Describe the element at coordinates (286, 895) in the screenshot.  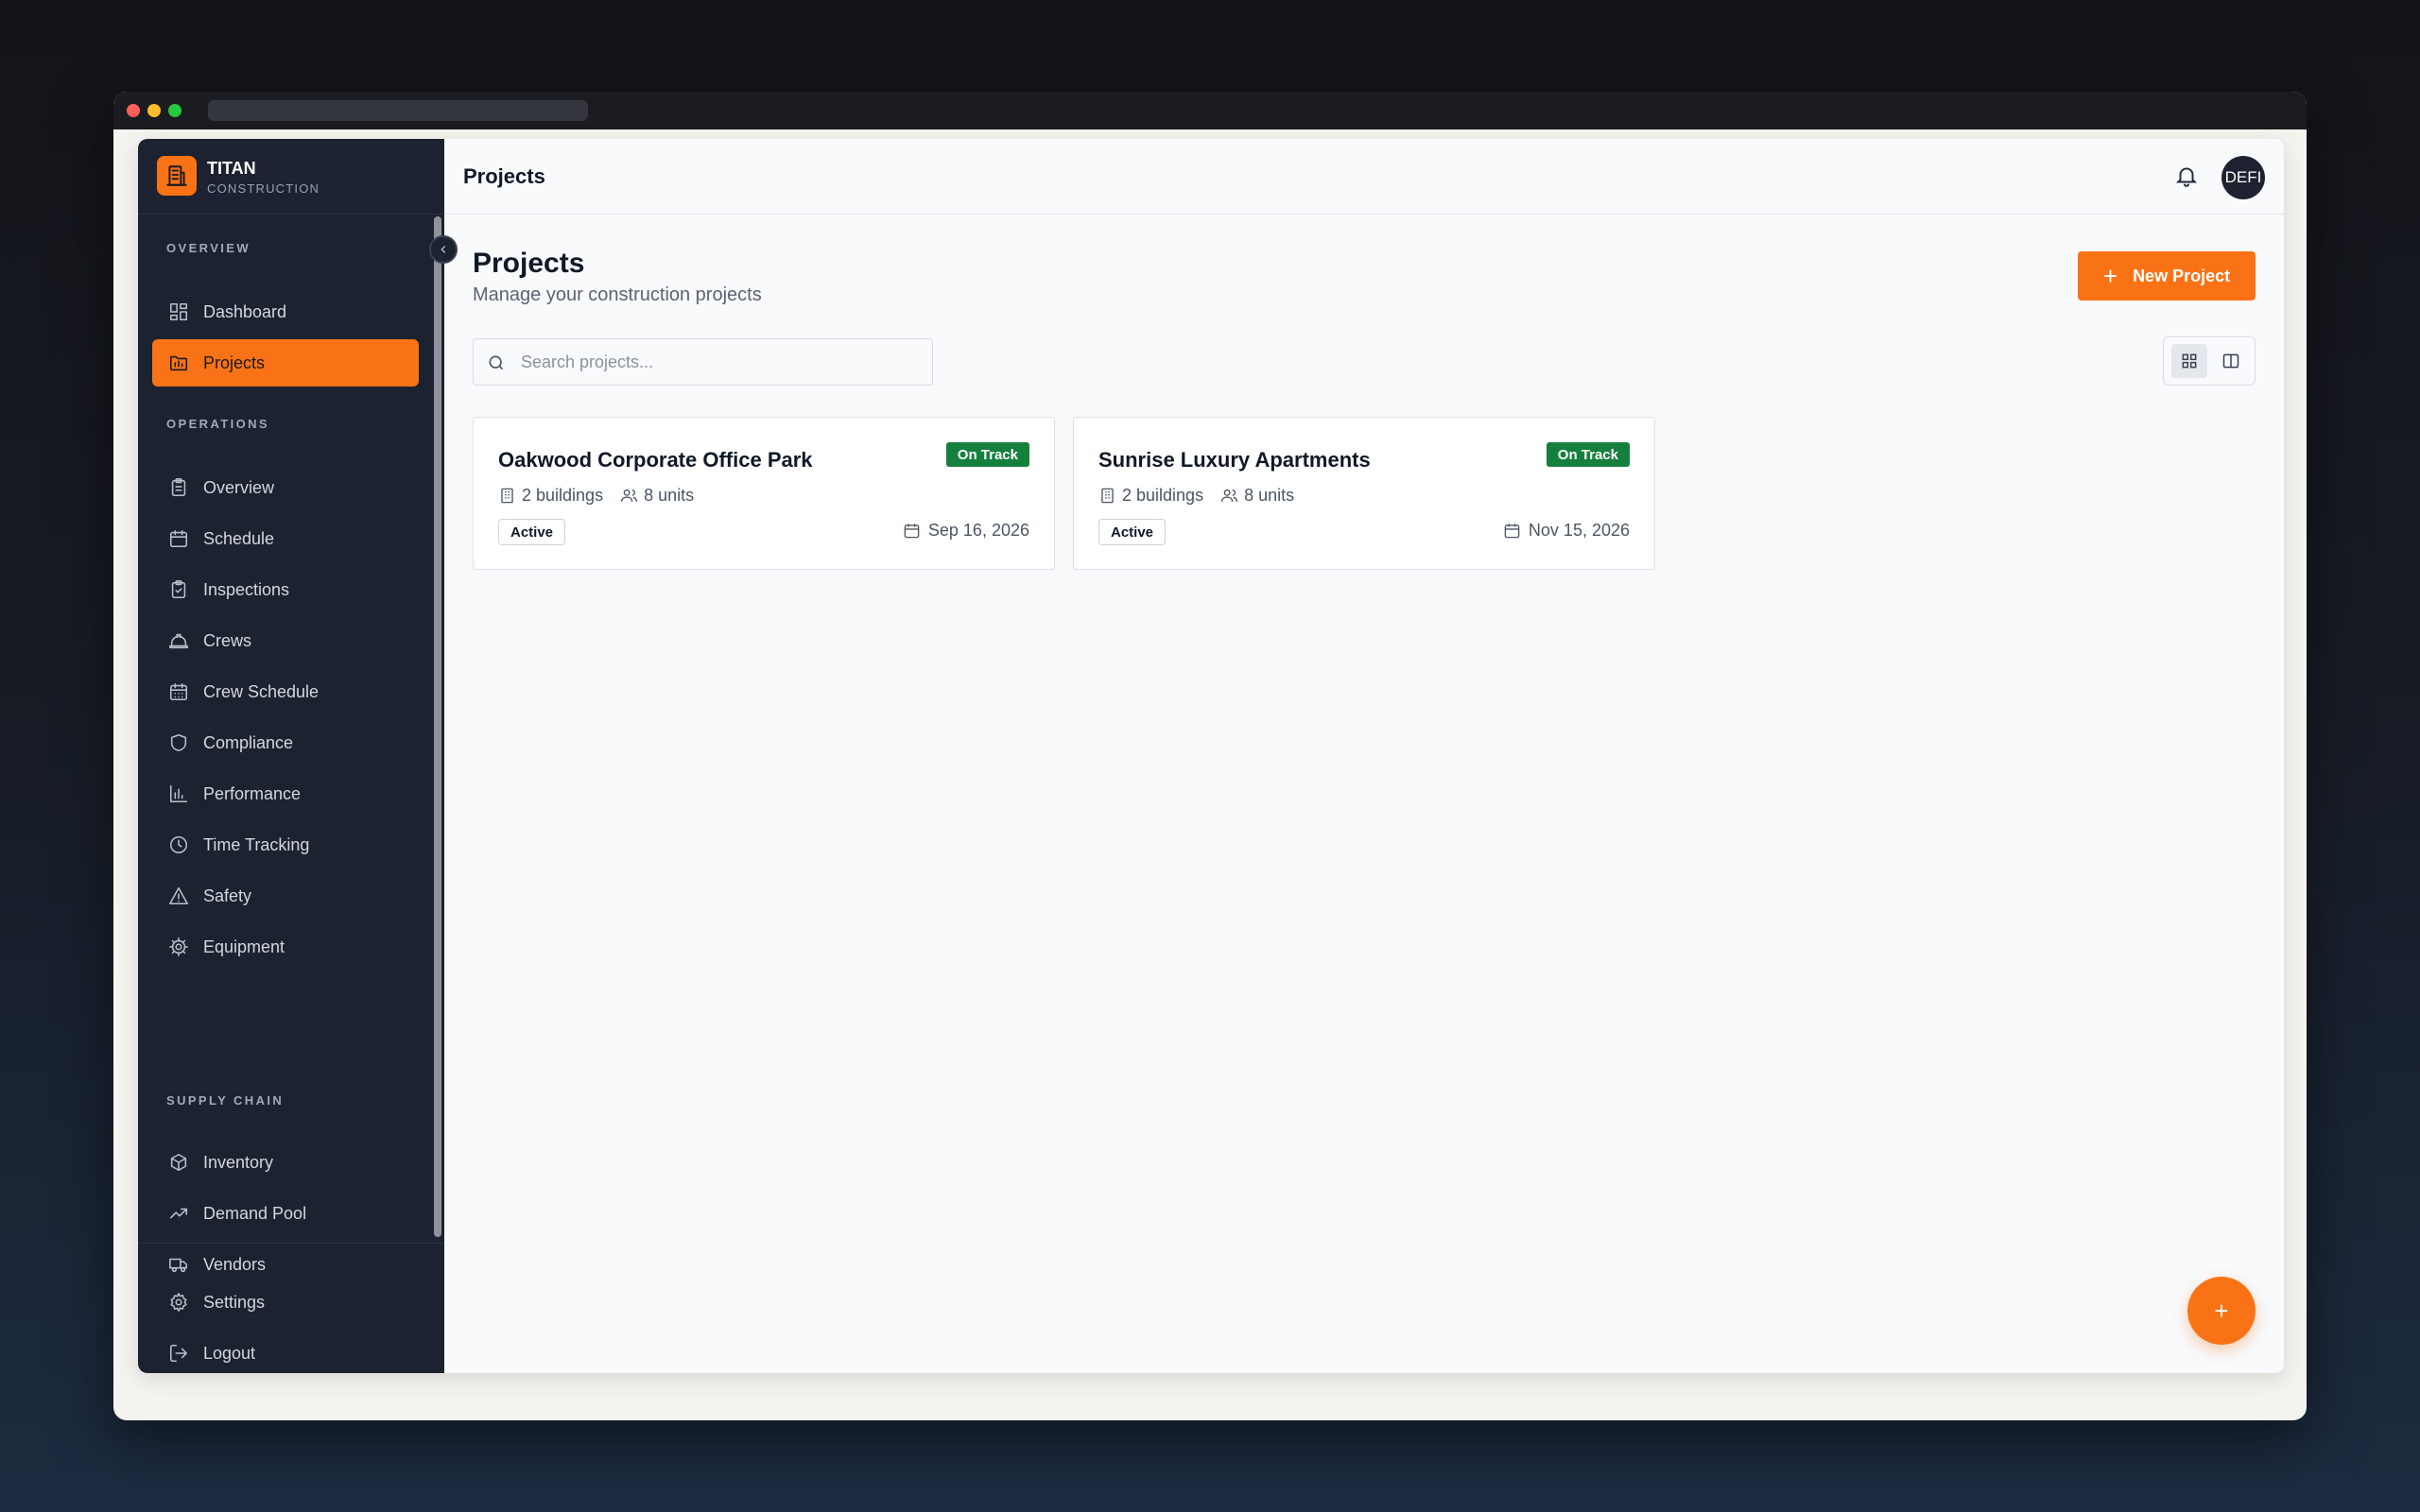
I see `sidebar-item-safety: Safety` at that location.